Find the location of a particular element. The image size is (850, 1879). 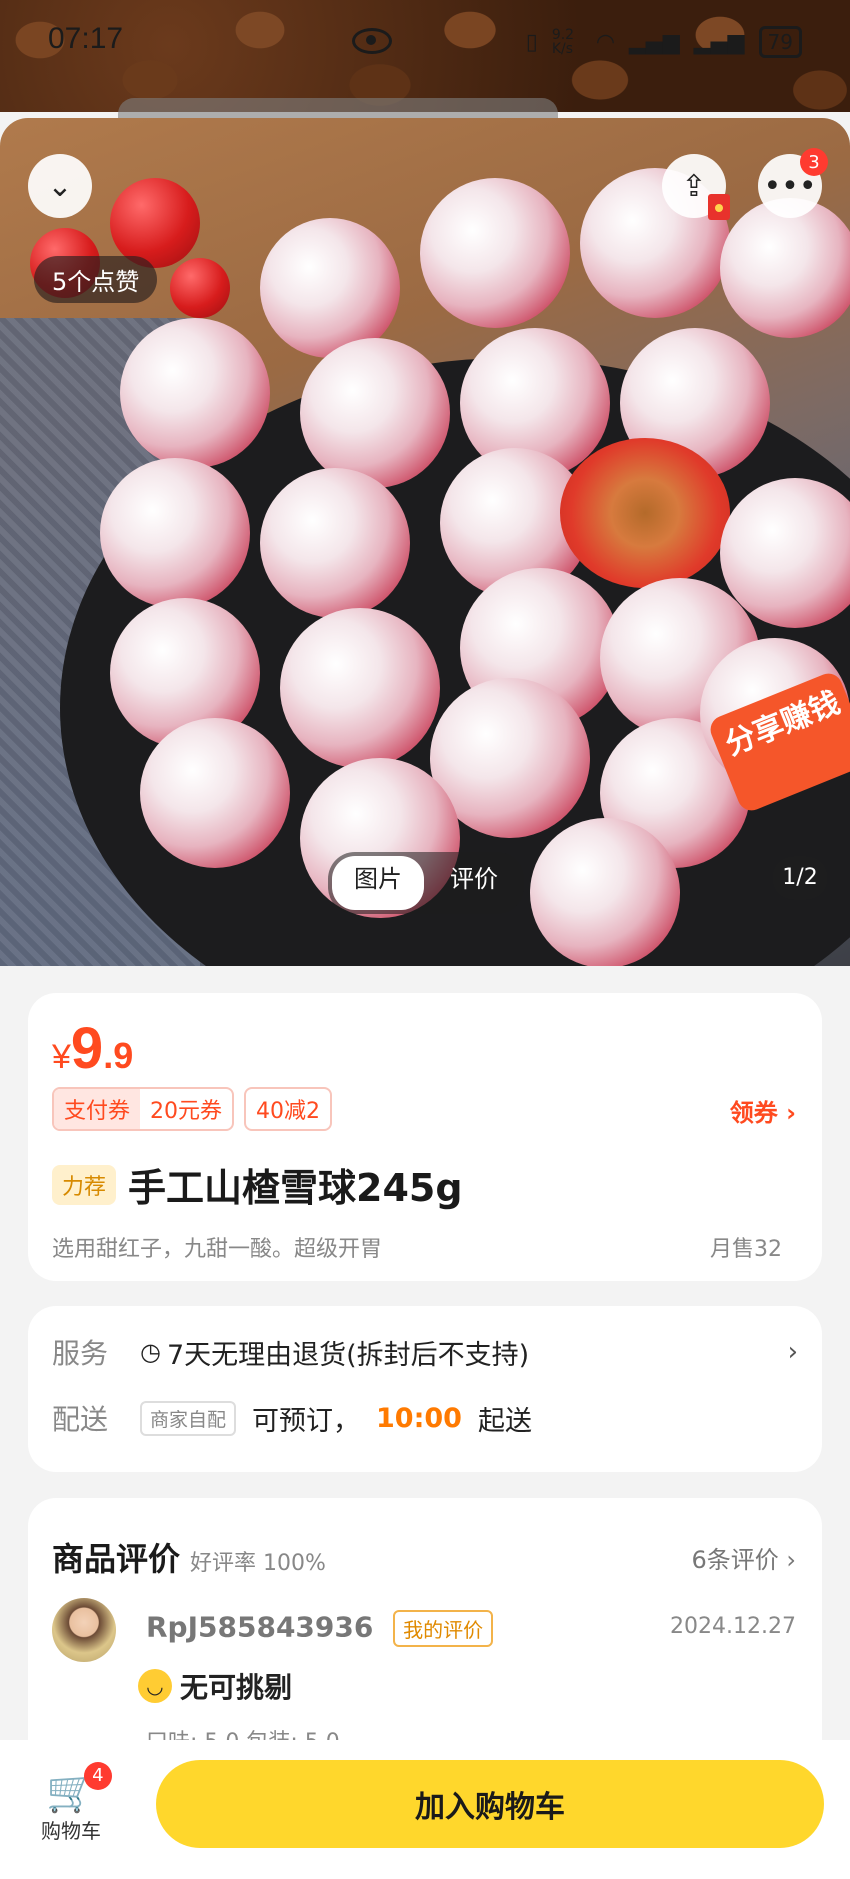

cart-icon: 🛒 4 is located at coordinates (79, 1788).